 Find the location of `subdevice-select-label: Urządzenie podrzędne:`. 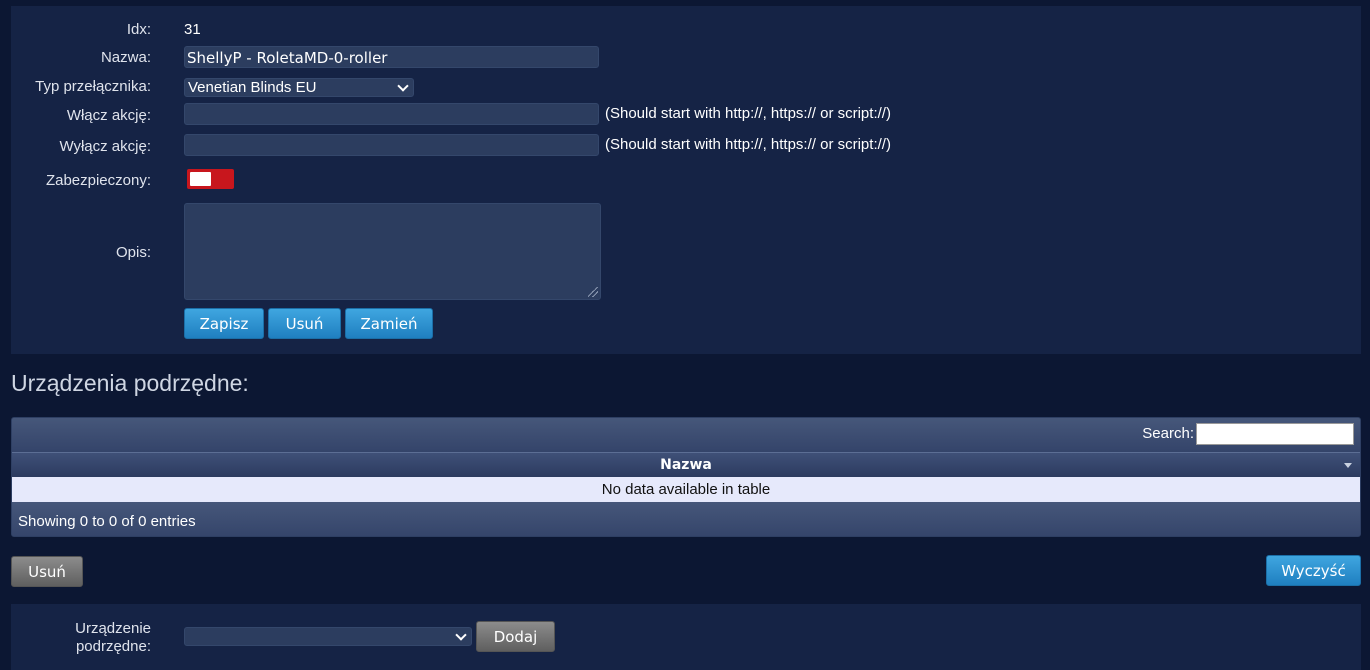

subdevice-select-label: Urządzenie podrzędne: is located at coordinates (113, 638).